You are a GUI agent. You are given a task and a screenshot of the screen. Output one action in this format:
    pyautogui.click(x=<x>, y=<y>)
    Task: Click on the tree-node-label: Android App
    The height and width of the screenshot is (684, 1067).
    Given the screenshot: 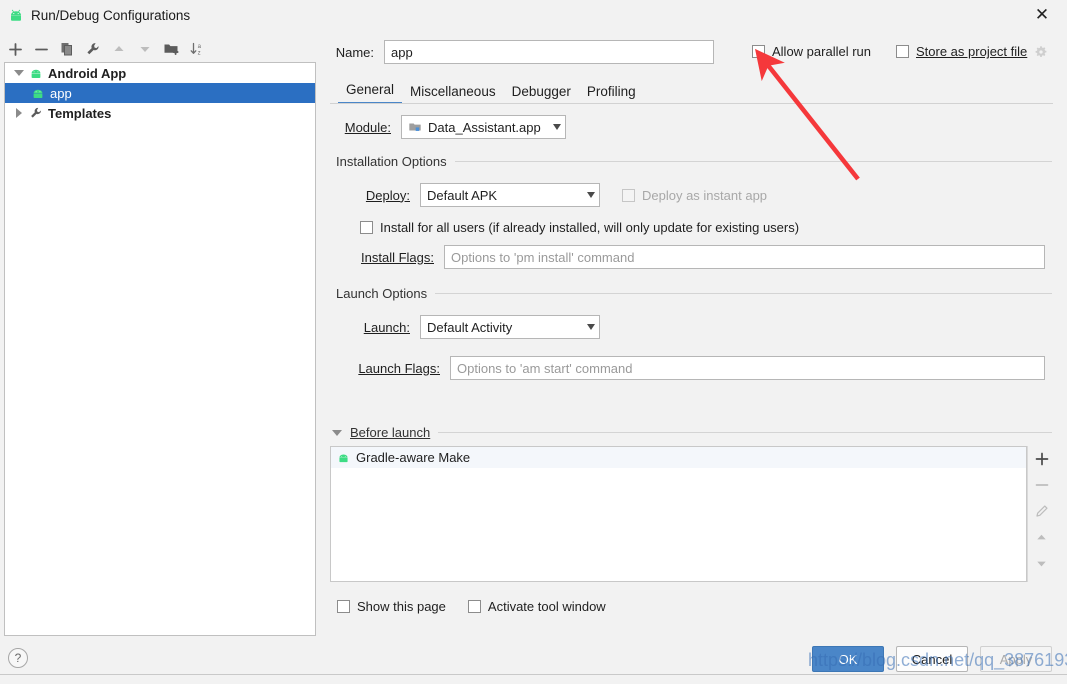 What is the action you would take?
    pyautogui.click(x=87, y=73)
    